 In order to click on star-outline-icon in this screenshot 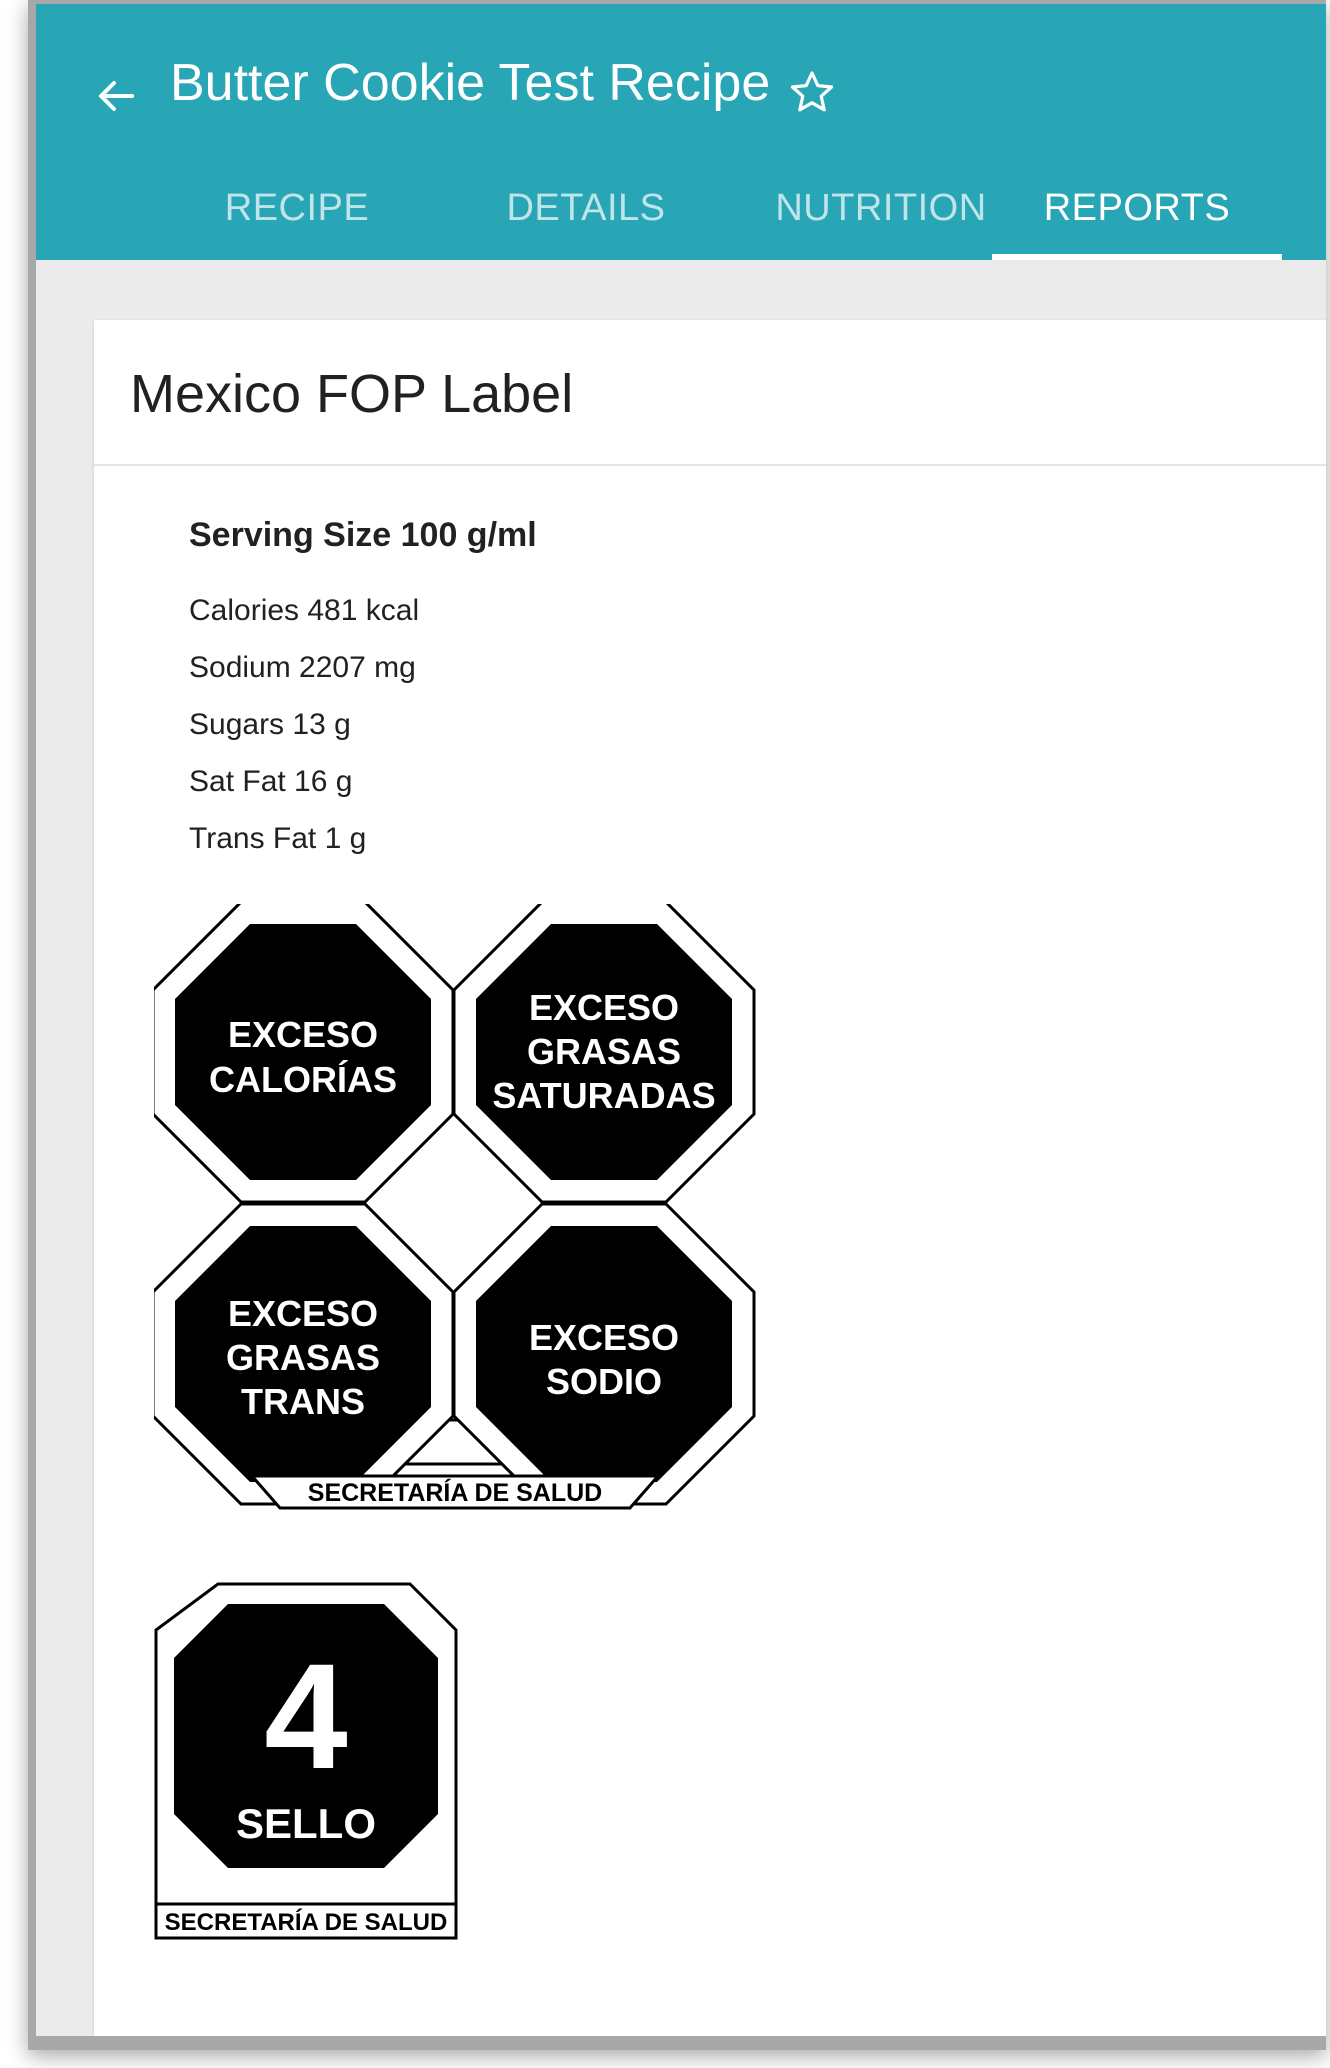, I will do `click(812, 91)`.